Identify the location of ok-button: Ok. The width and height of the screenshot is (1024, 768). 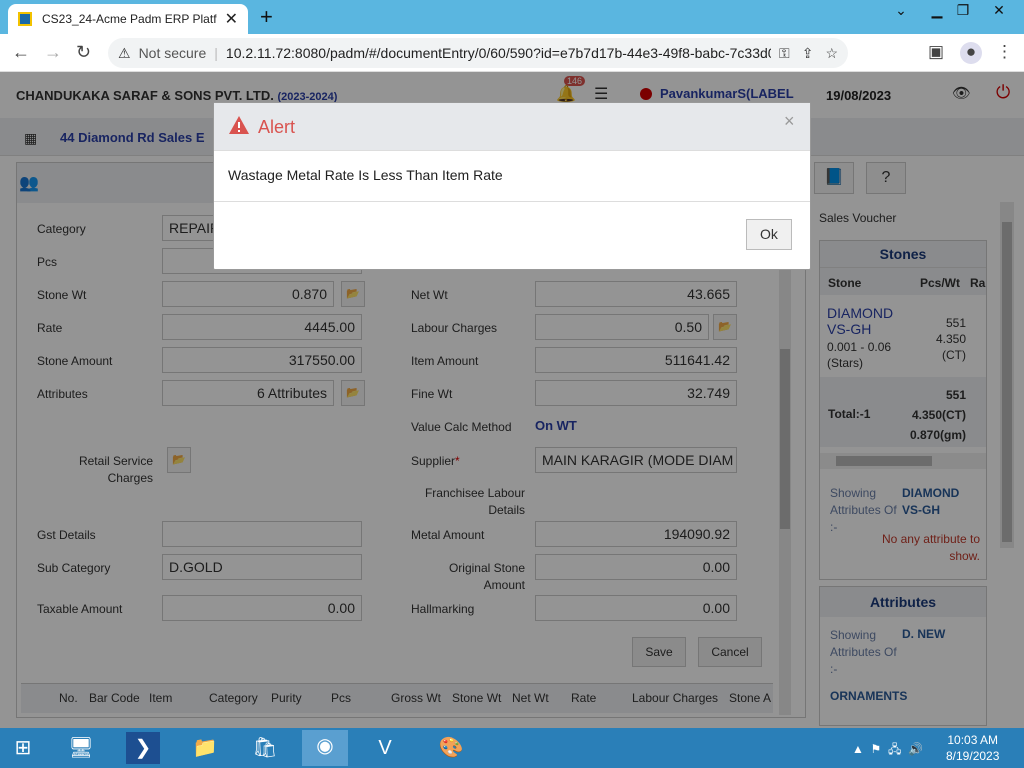
(769, 234).